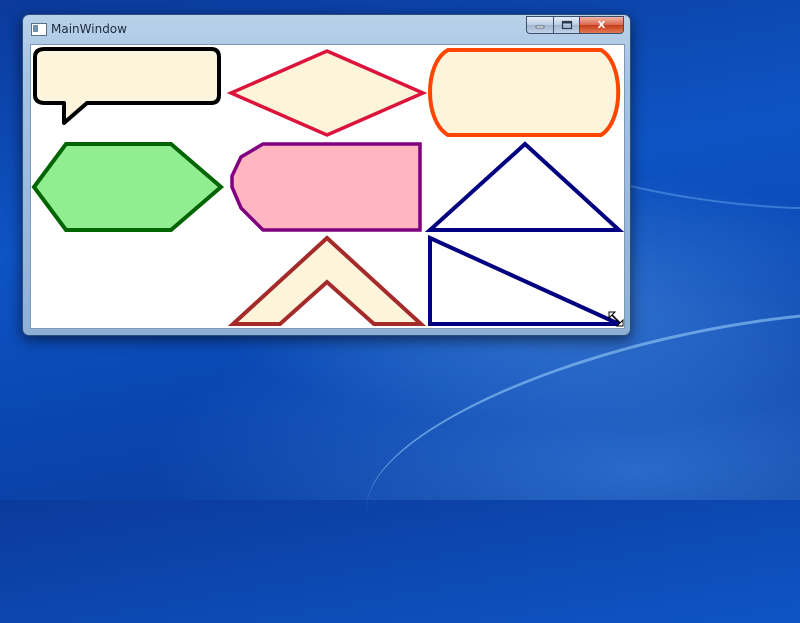 The height and width of the screenshot is (623, 800). Describe the element at coordinates (524, 92) in the screenshot. I see `pill-shape` at that location.